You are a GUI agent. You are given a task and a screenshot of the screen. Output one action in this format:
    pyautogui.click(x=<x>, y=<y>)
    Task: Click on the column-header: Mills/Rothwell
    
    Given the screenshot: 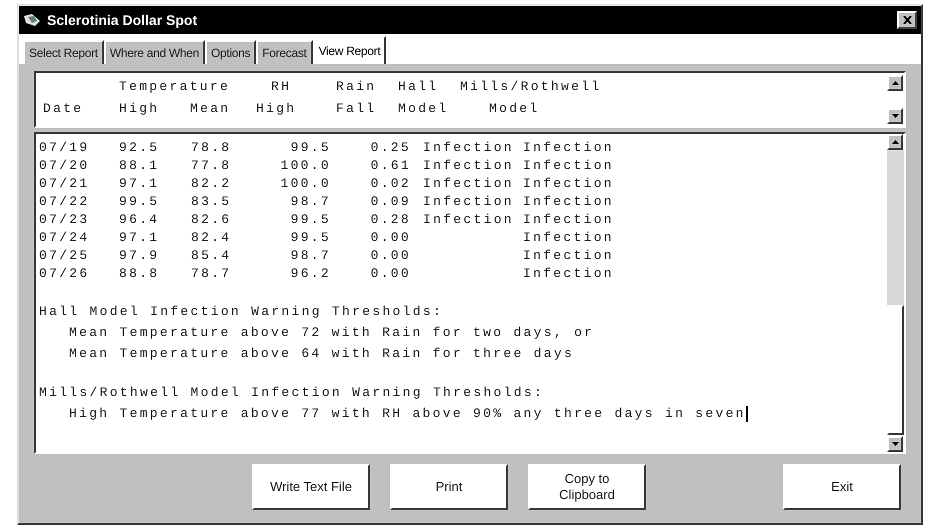 What is the action you would take?
    pyautogui.click(x=531, y=87)
    